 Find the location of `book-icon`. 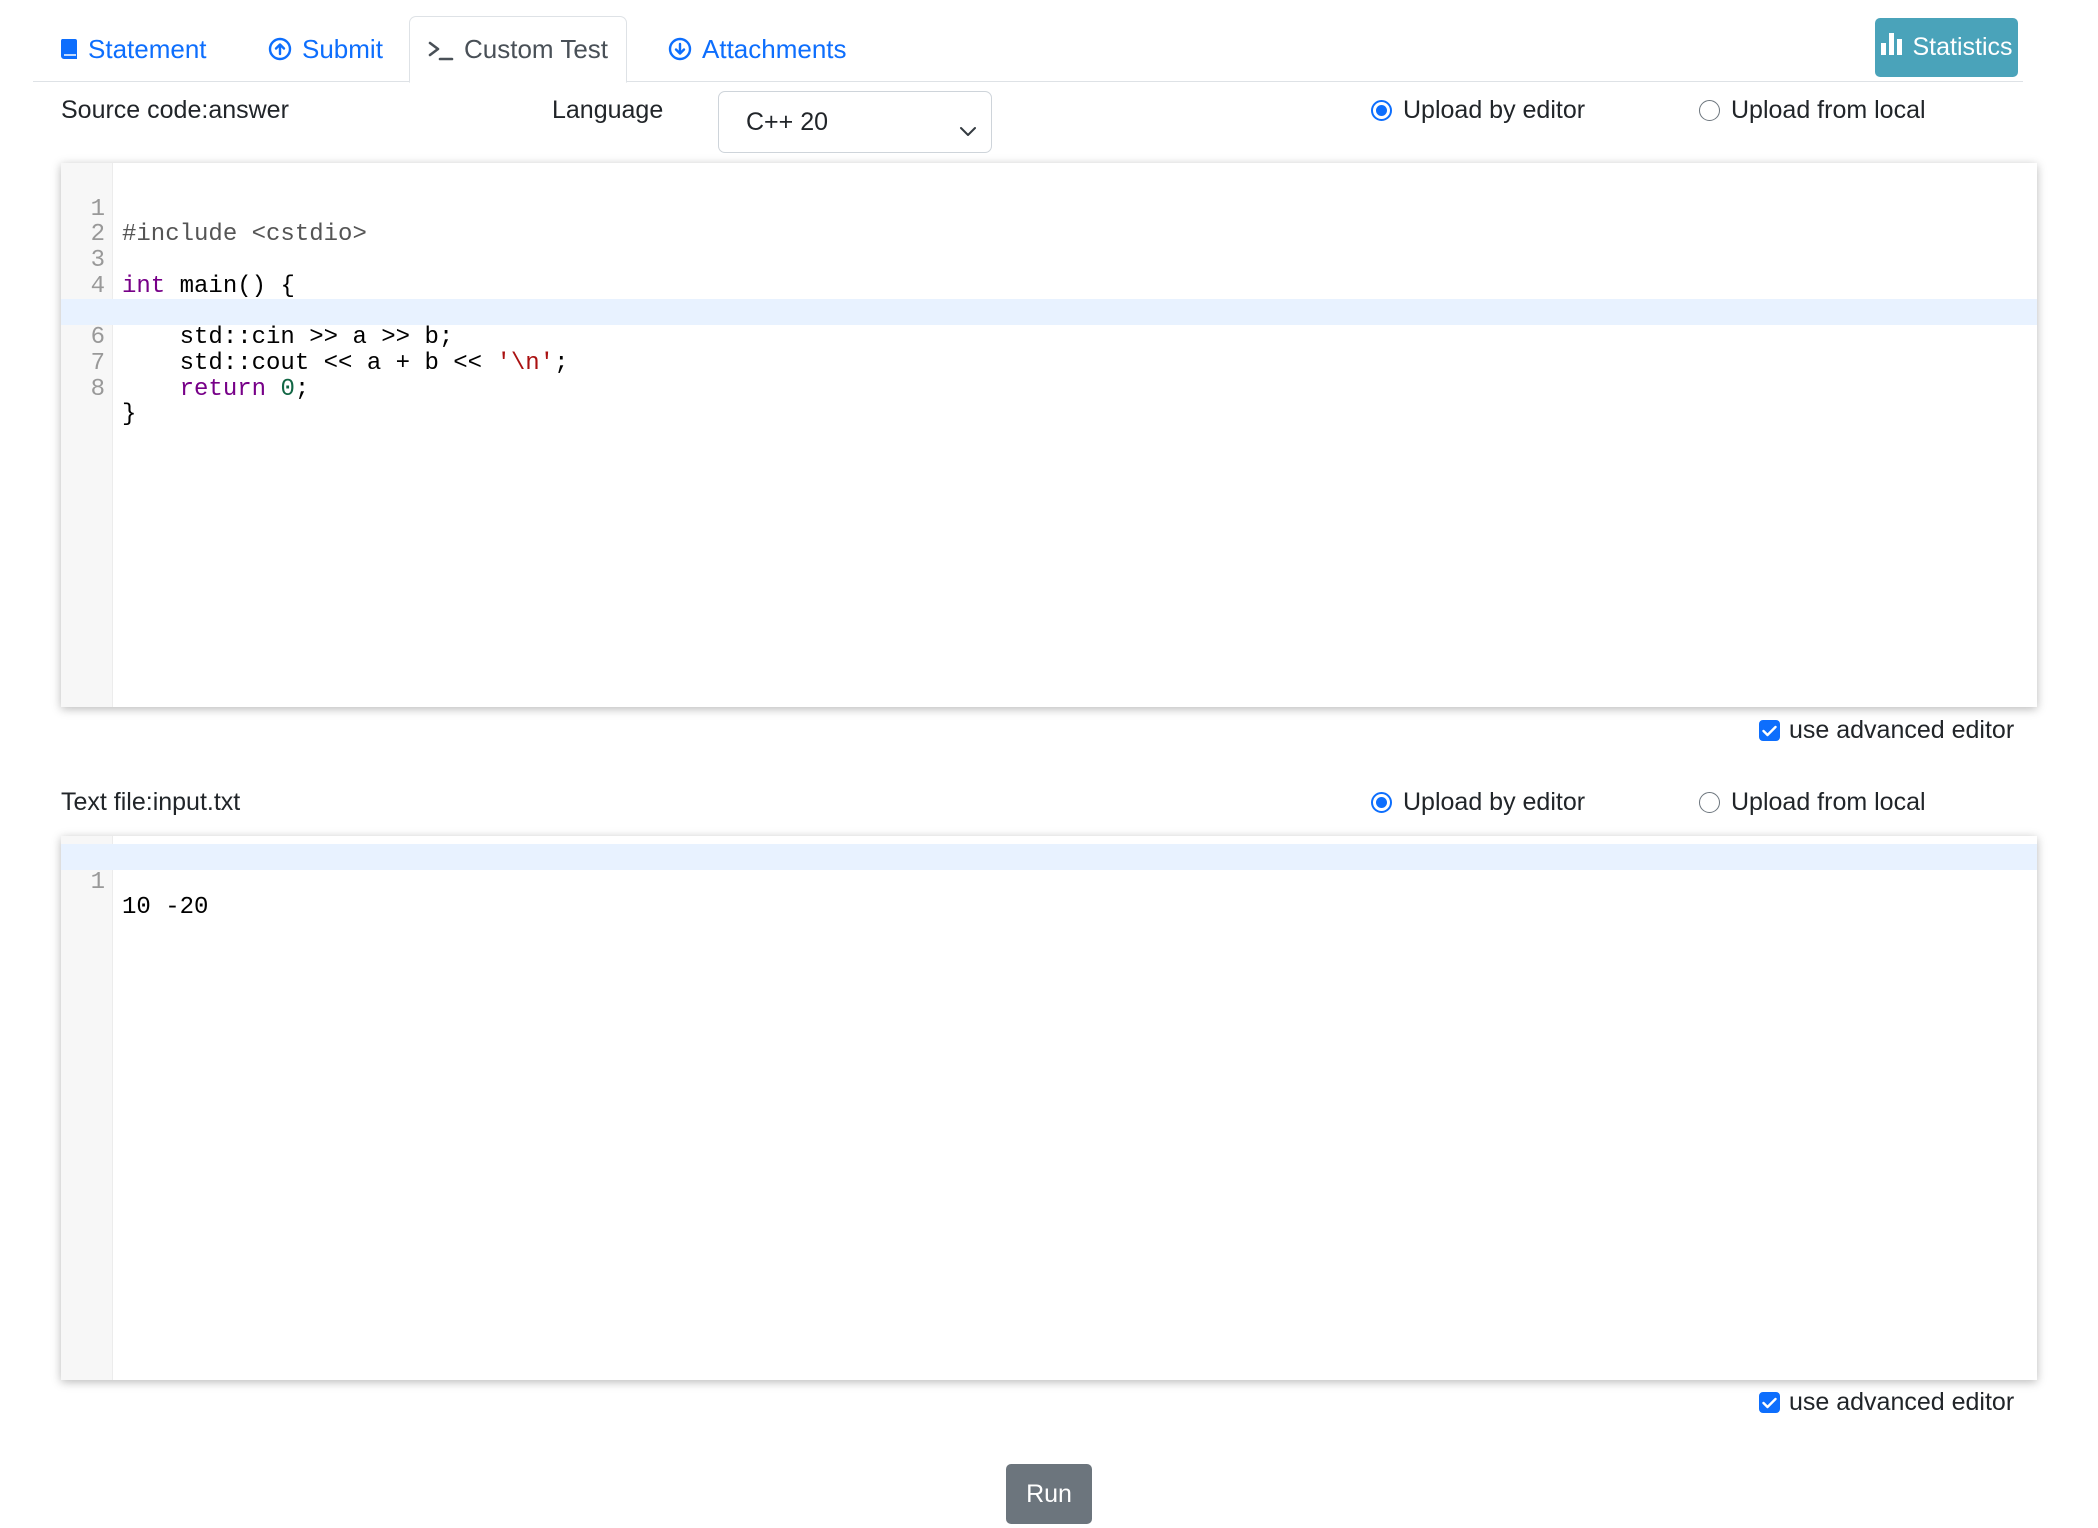

book-icon is located at coordinates (69, 49).